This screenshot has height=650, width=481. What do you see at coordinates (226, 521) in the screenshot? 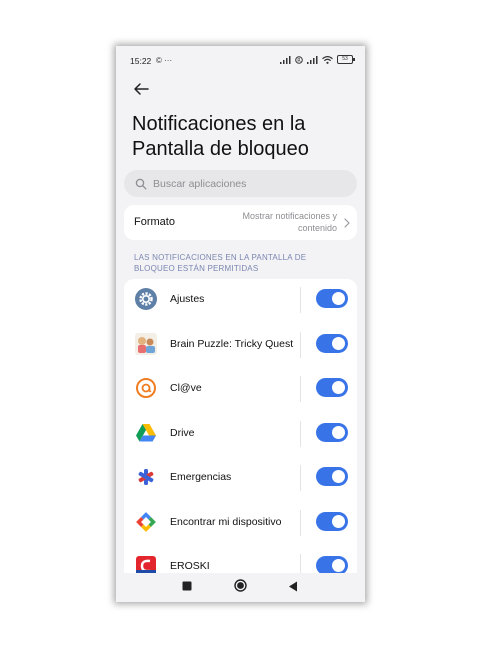
I see `app-name: Encontrar mi dispositivo` at bounding box center [226, 521].